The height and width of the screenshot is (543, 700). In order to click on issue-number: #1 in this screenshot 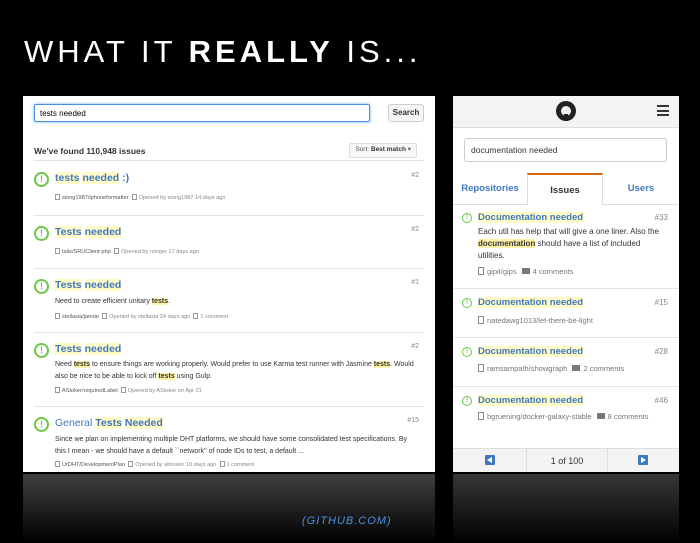, I will do `click(415, 282)`.